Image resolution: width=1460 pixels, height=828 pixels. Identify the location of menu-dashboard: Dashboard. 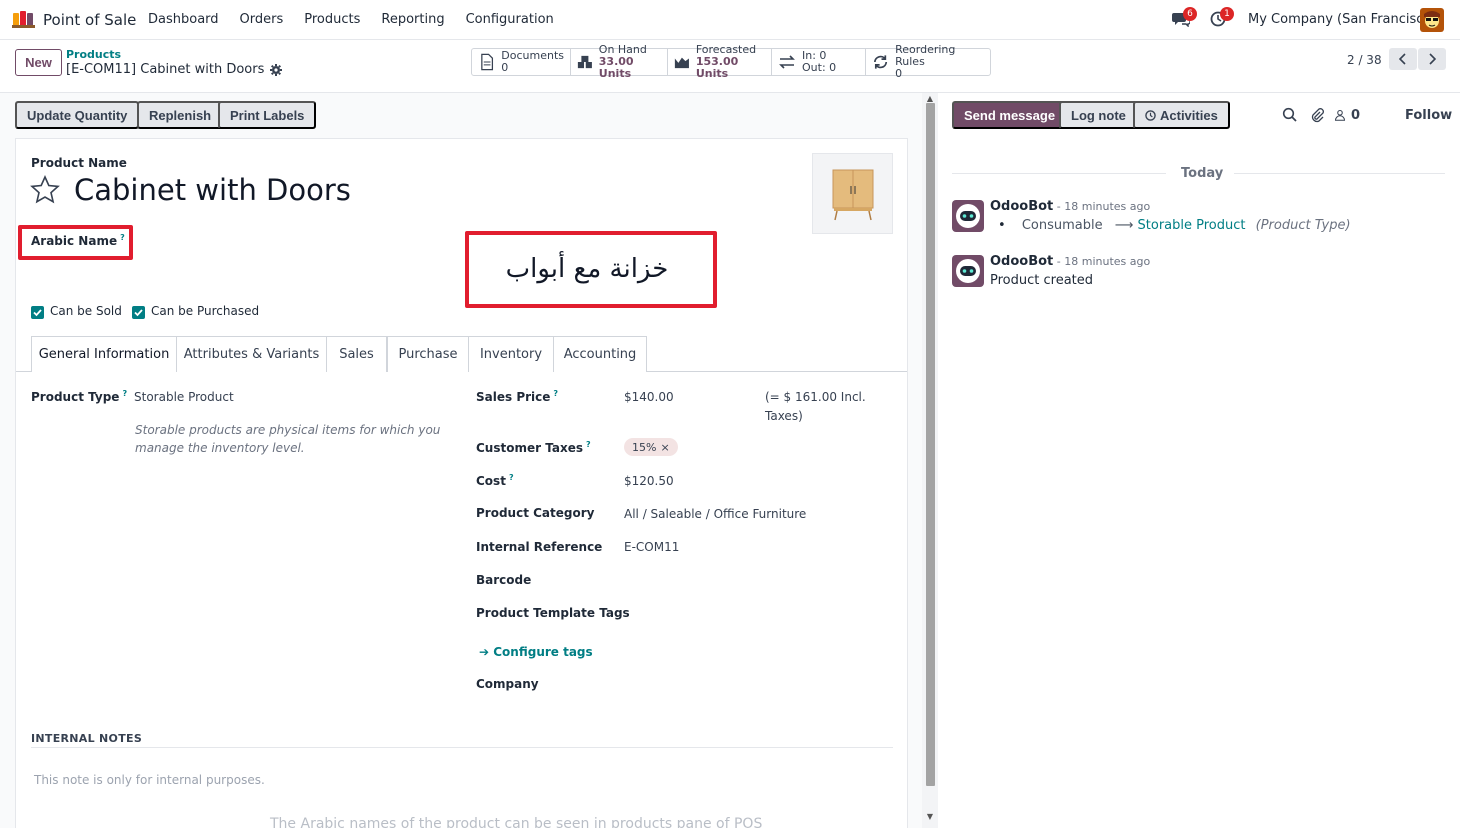
(183, 19).